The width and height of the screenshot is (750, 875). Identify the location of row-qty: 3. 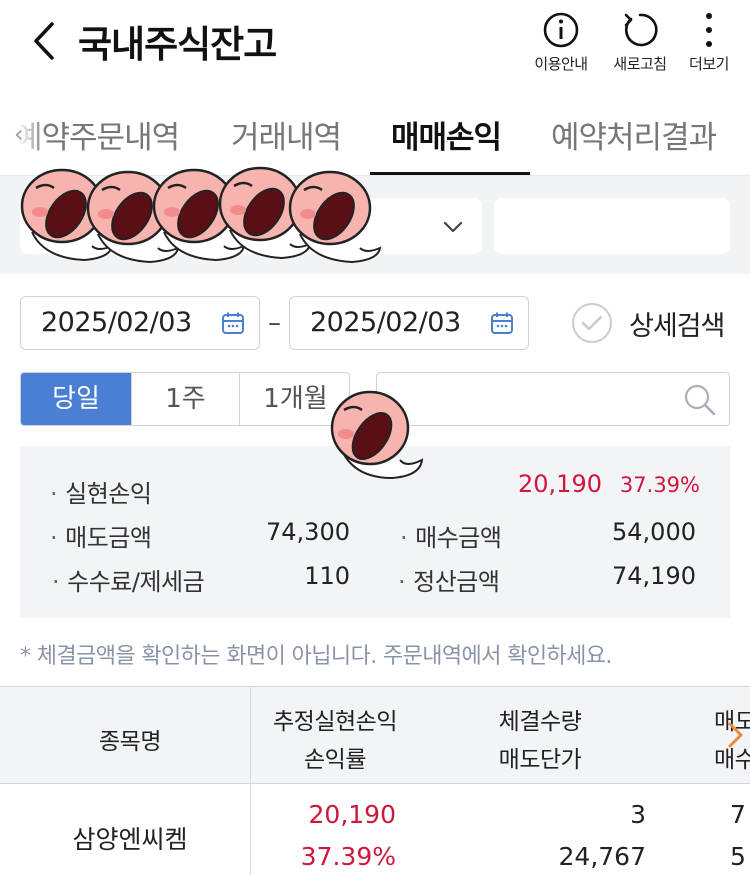
(638, 814).